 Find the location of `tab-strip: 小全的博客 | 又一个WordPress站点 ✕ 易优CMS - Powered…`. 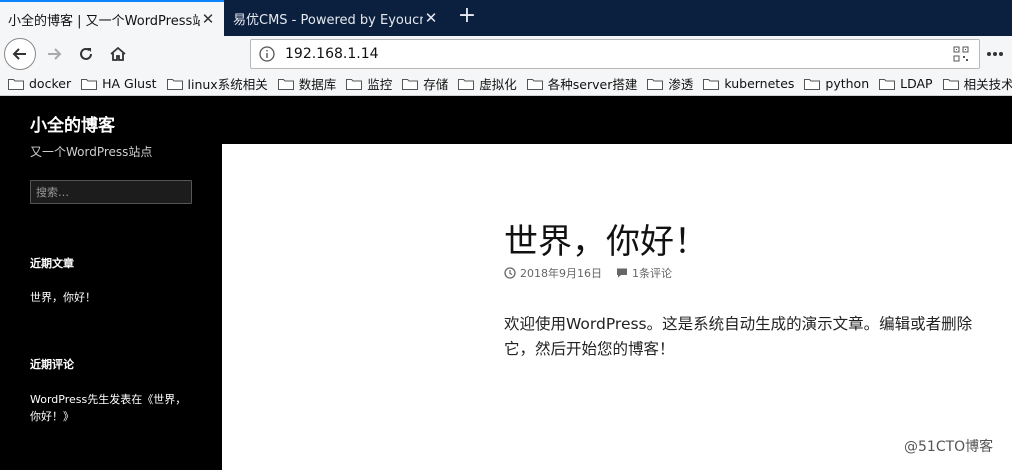

tab-strip: 小全的博客 | 又一个WordPress站点 ✕ 易优CMS - Powered… is located at coordinates (506, 18).